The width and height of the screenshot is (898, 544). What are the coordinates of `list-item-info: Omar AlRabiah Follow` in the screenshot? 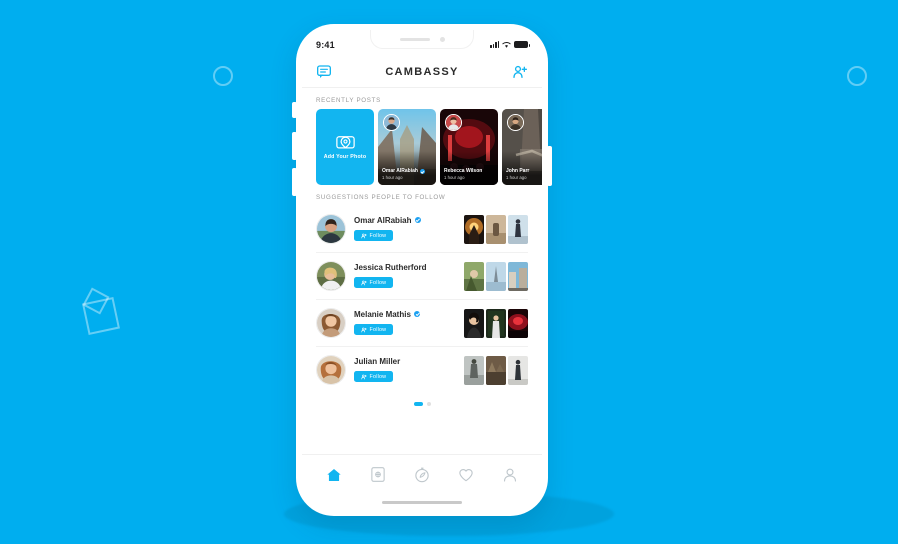 It's located at (405, 229).